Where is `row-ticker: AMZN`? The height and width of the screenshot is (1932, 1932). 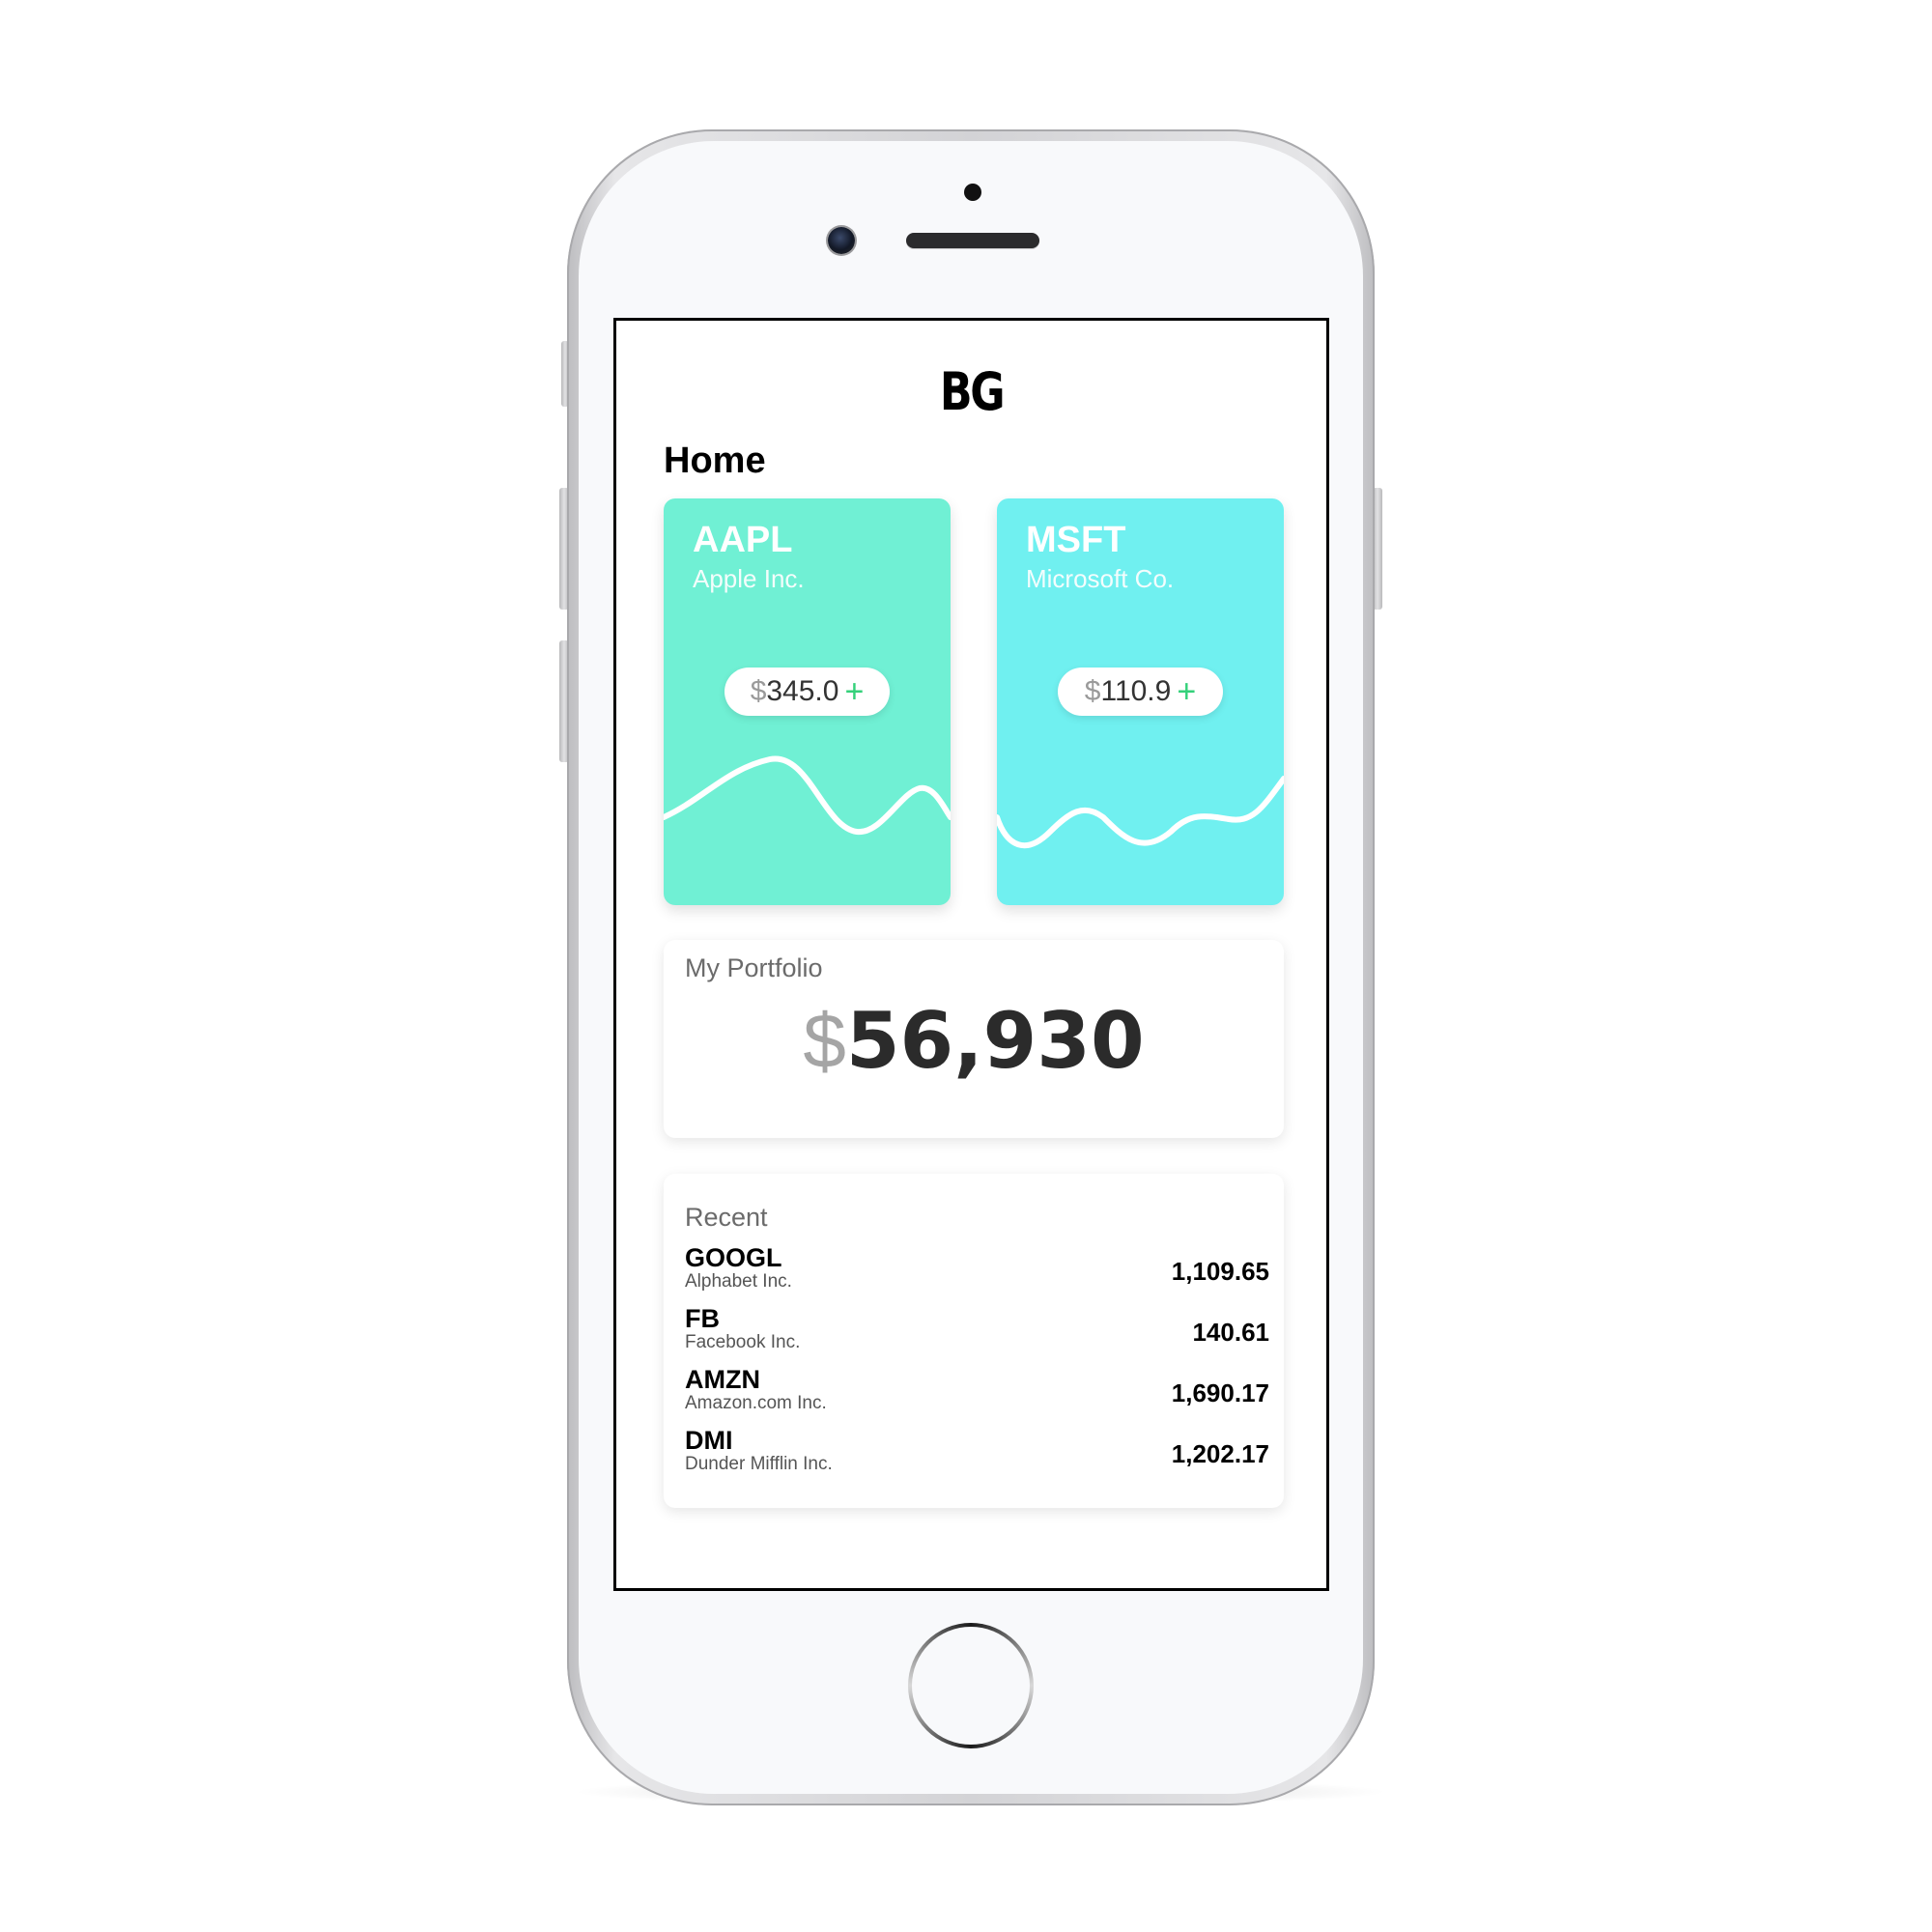 row-ticker: AMZN is located at coordinates (722, 1379).